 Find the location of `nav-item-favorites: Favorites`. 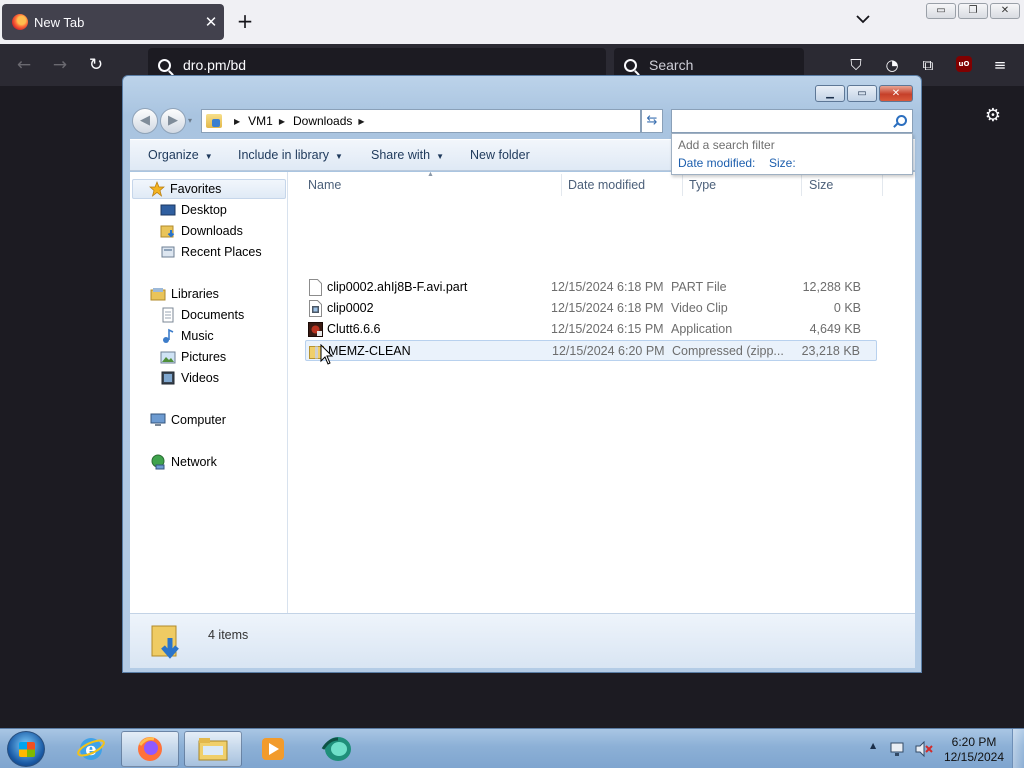

nav-item-favorites: Favorites is located at coordinates (209, 189).